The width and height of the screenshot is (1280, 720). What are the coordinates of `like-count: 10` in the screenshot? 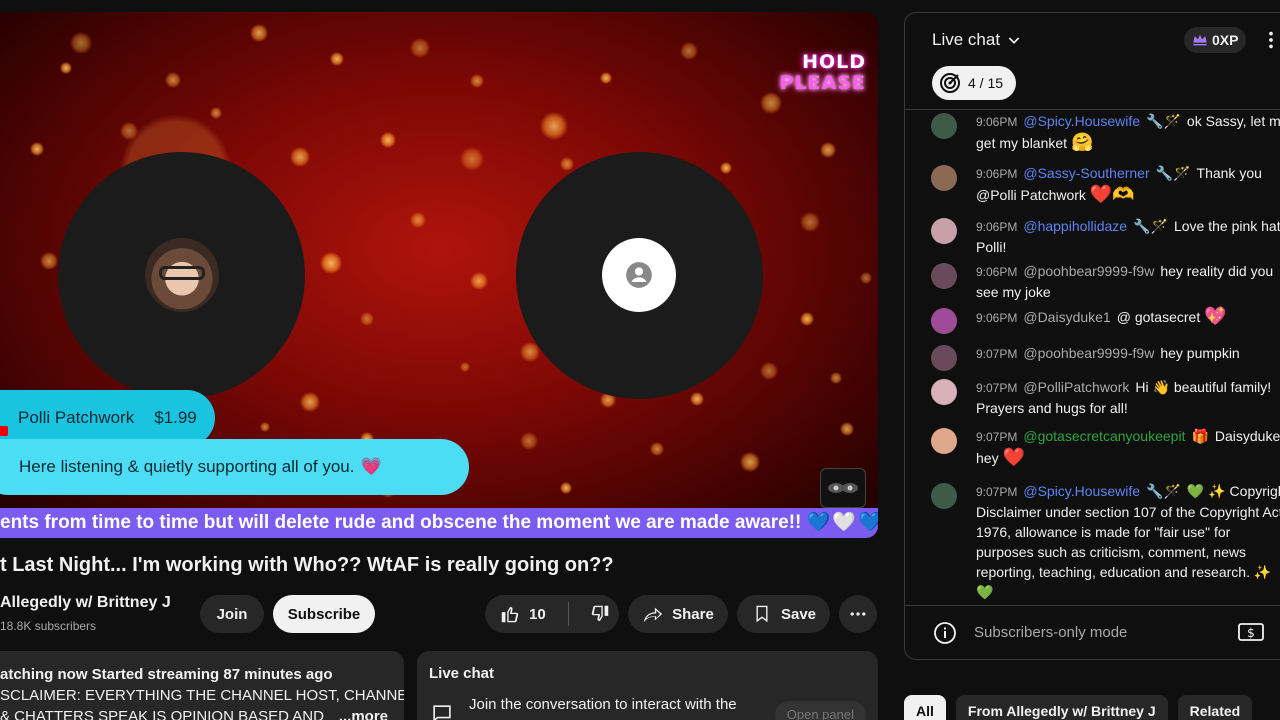 It's located at (537, 614).